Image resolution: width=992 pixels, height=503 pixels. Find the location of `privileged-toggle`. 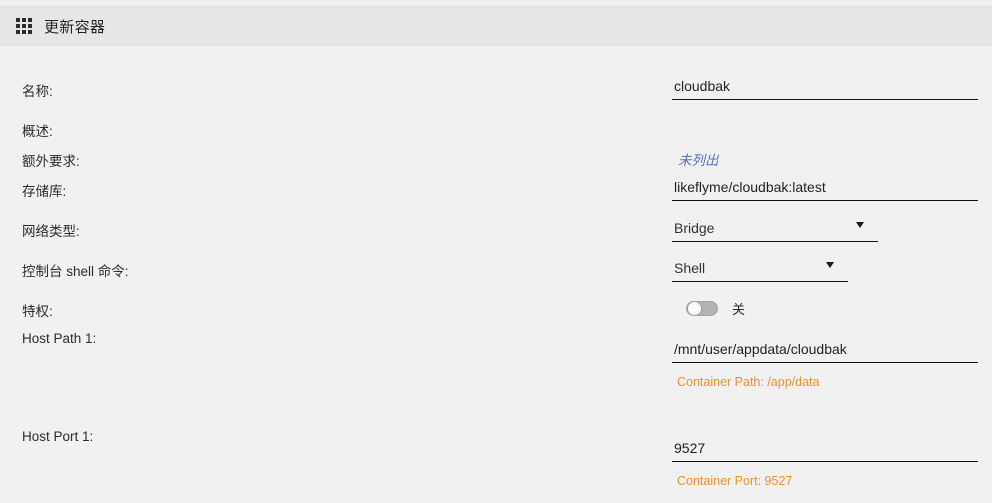

privileged-toggle is located at coordinates (702, 308).